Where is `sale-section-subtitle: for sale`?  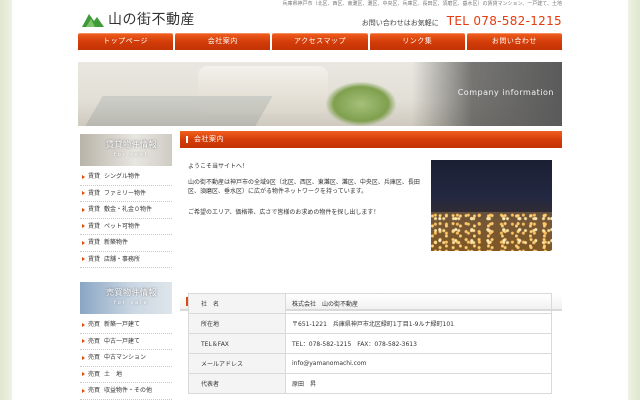
sale-section-subtitle: for sale is located at coordinates (131, 303).